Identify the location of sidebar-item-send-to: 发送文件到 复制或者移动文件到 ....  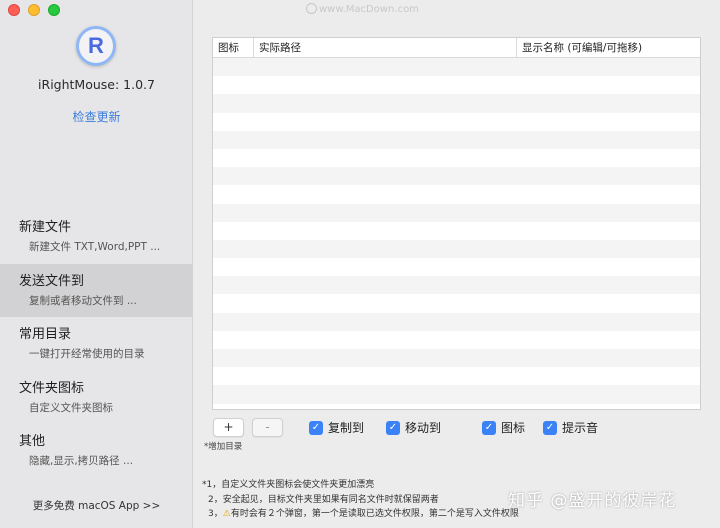
(96, 290).